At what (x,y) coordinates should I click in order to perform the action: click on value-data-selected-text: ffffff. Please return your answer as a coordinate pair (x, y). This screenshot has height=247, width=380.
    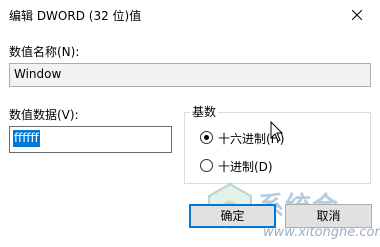
    Looking at the image, I should click on (26, 138).